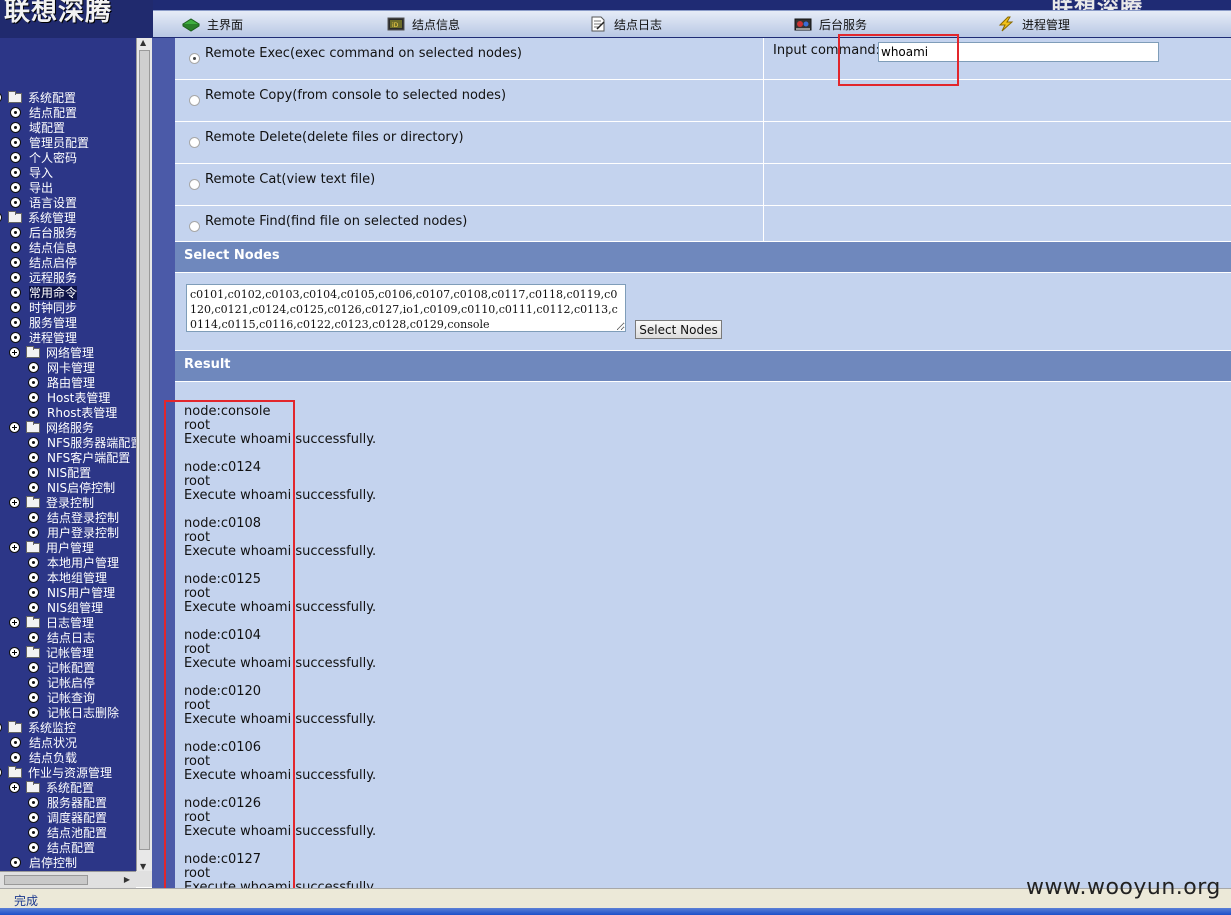 Image resolution: width=1231 pixels, height=915 pixels. I want to click on sidebar-item: 导出, so click(31, 188).